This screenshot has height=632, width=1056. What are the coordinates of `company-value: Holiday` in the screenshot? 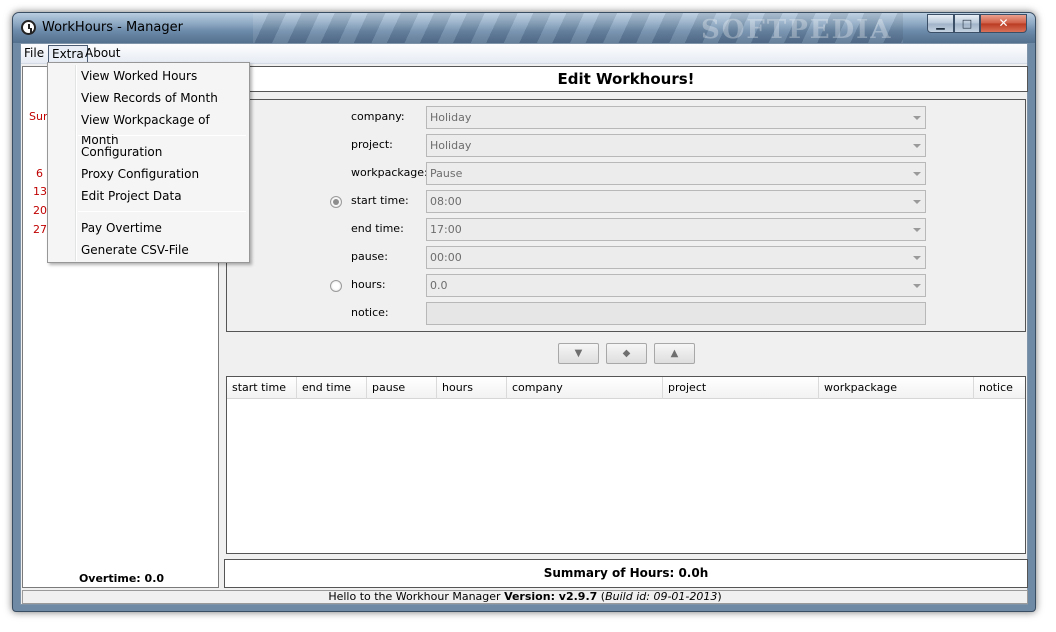 It's located at (451, 117).